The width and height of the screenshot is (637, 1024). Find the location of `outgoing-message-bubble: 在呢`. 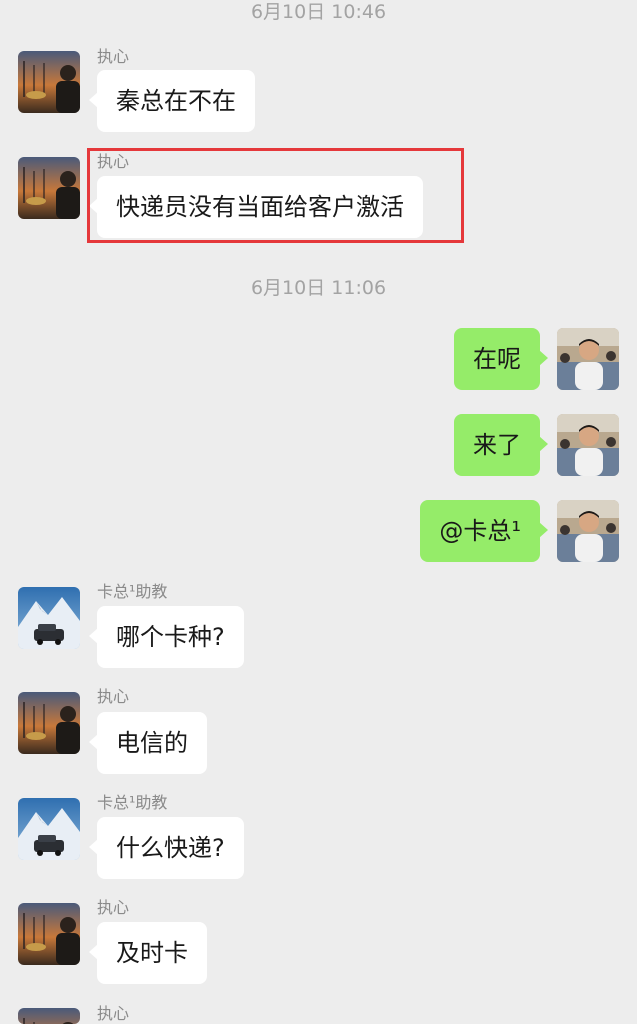

outgoing-message-bubble: 在呢 is located at coordinates (501, 359).